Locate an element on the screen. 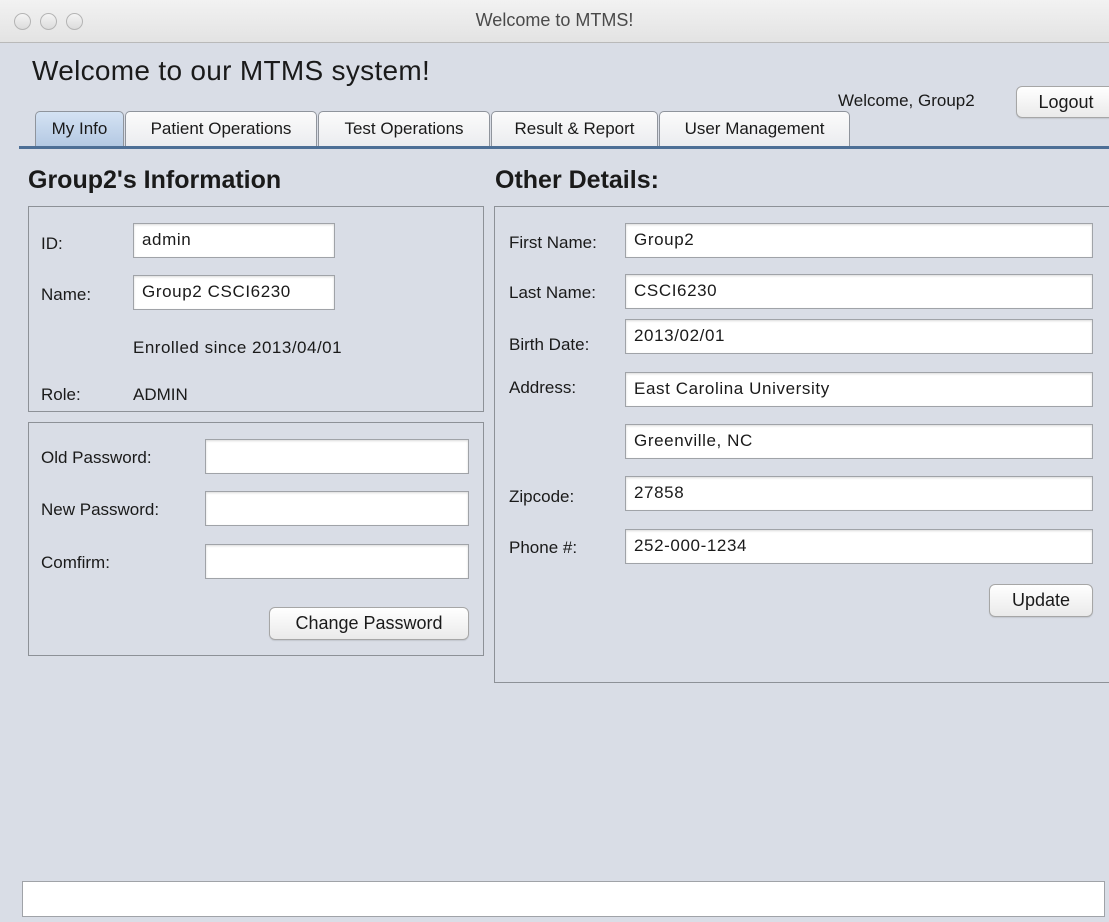 The width and height of the screenshot is (1109, 922). tab-test-operations: Test Operations is located at coordinates (404, 128).